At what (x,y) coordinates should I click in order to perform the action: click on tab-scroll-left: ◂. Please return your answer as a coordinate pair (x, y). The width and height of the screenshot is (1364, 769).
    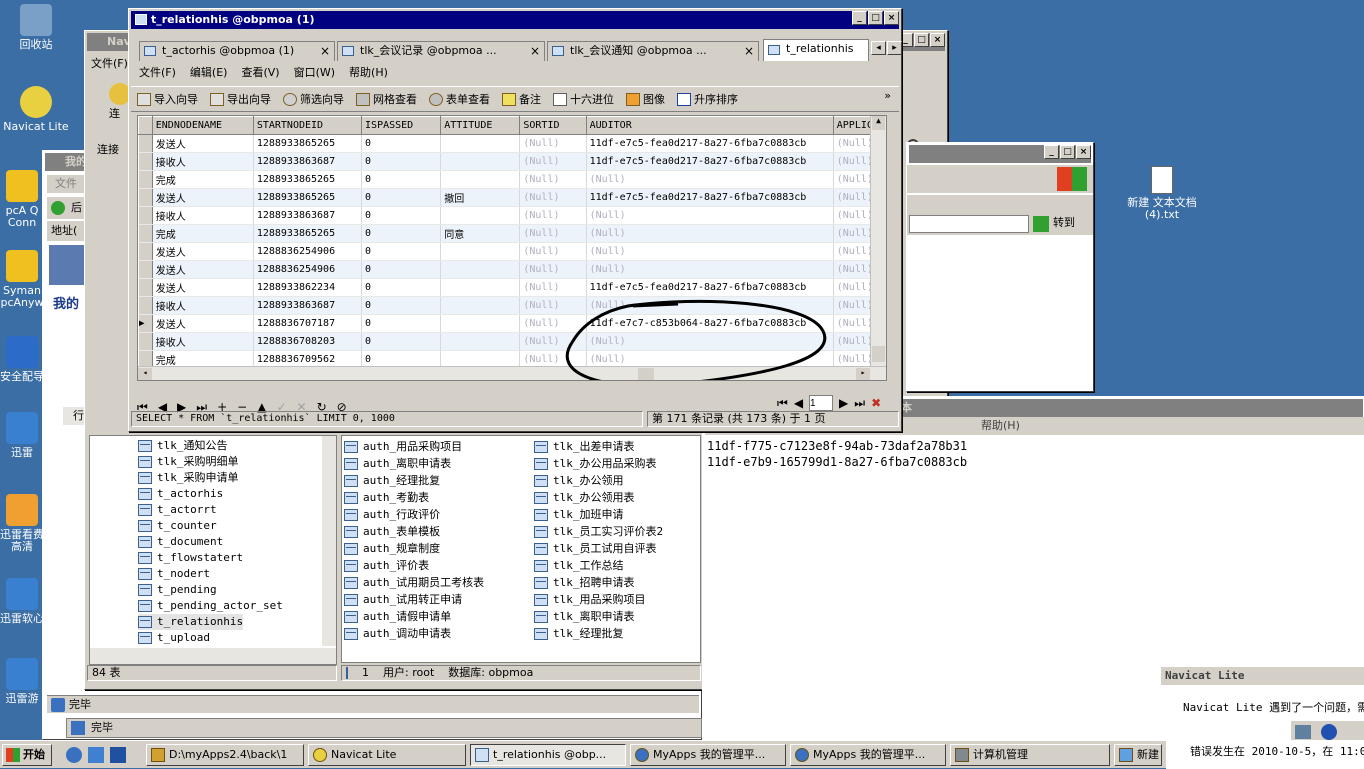
    Looking at the image, I should click on (878, 48).